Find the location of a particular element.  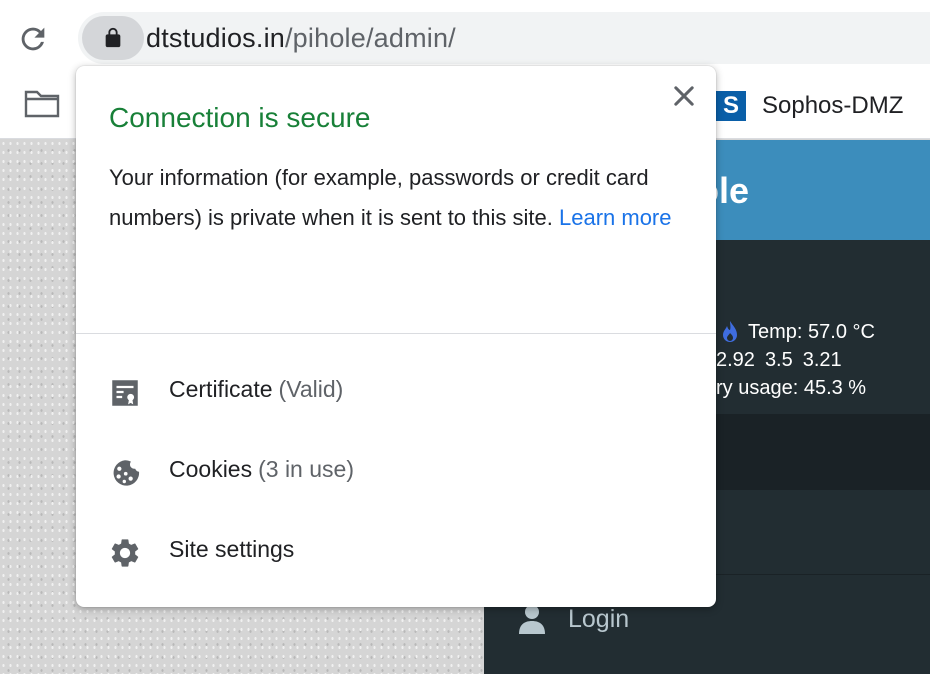

load-15: 3.21 is located at coordinates (822, 360).